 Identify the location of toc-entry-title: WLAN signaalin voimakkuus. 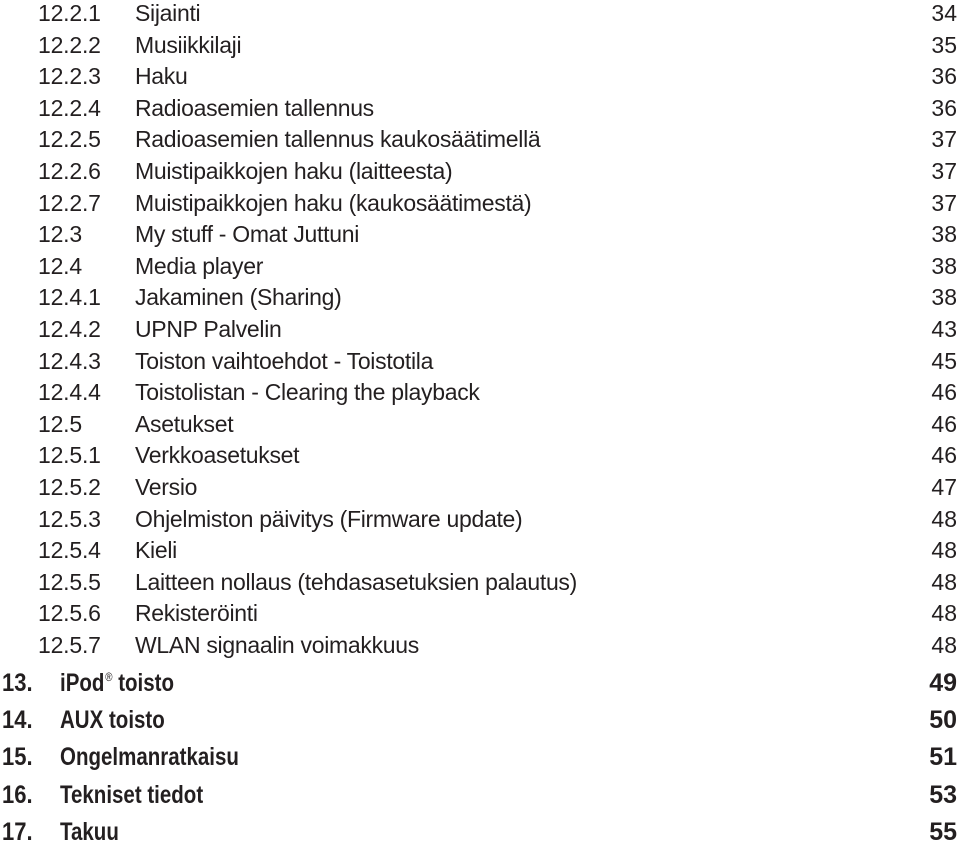
(277, 645).